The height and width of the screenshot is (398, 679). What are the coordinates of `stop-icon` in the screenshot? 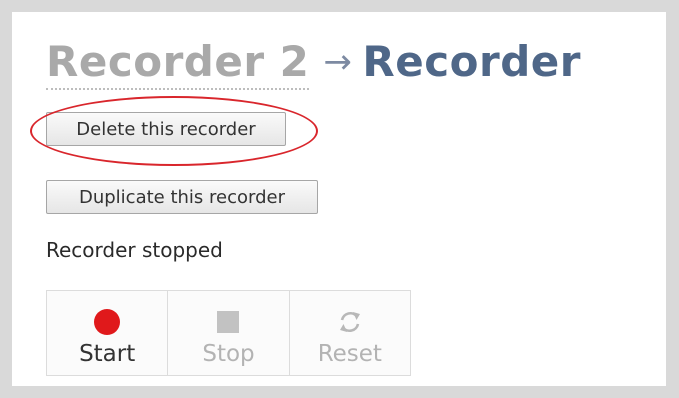 It's located at (228, 322).